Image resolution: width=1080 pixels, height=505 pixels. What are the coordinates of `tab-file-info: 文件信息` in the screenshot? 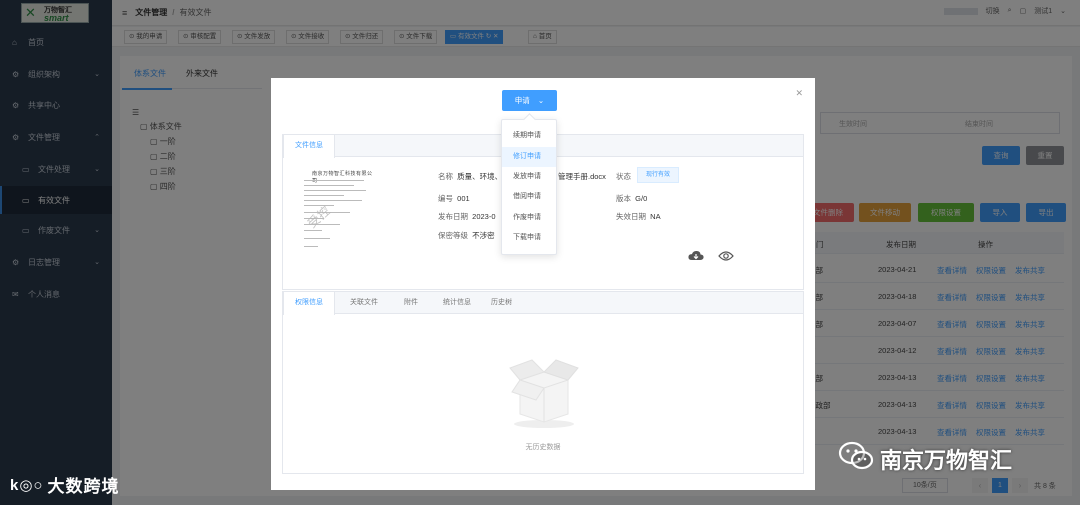 It's located at (309, 146).